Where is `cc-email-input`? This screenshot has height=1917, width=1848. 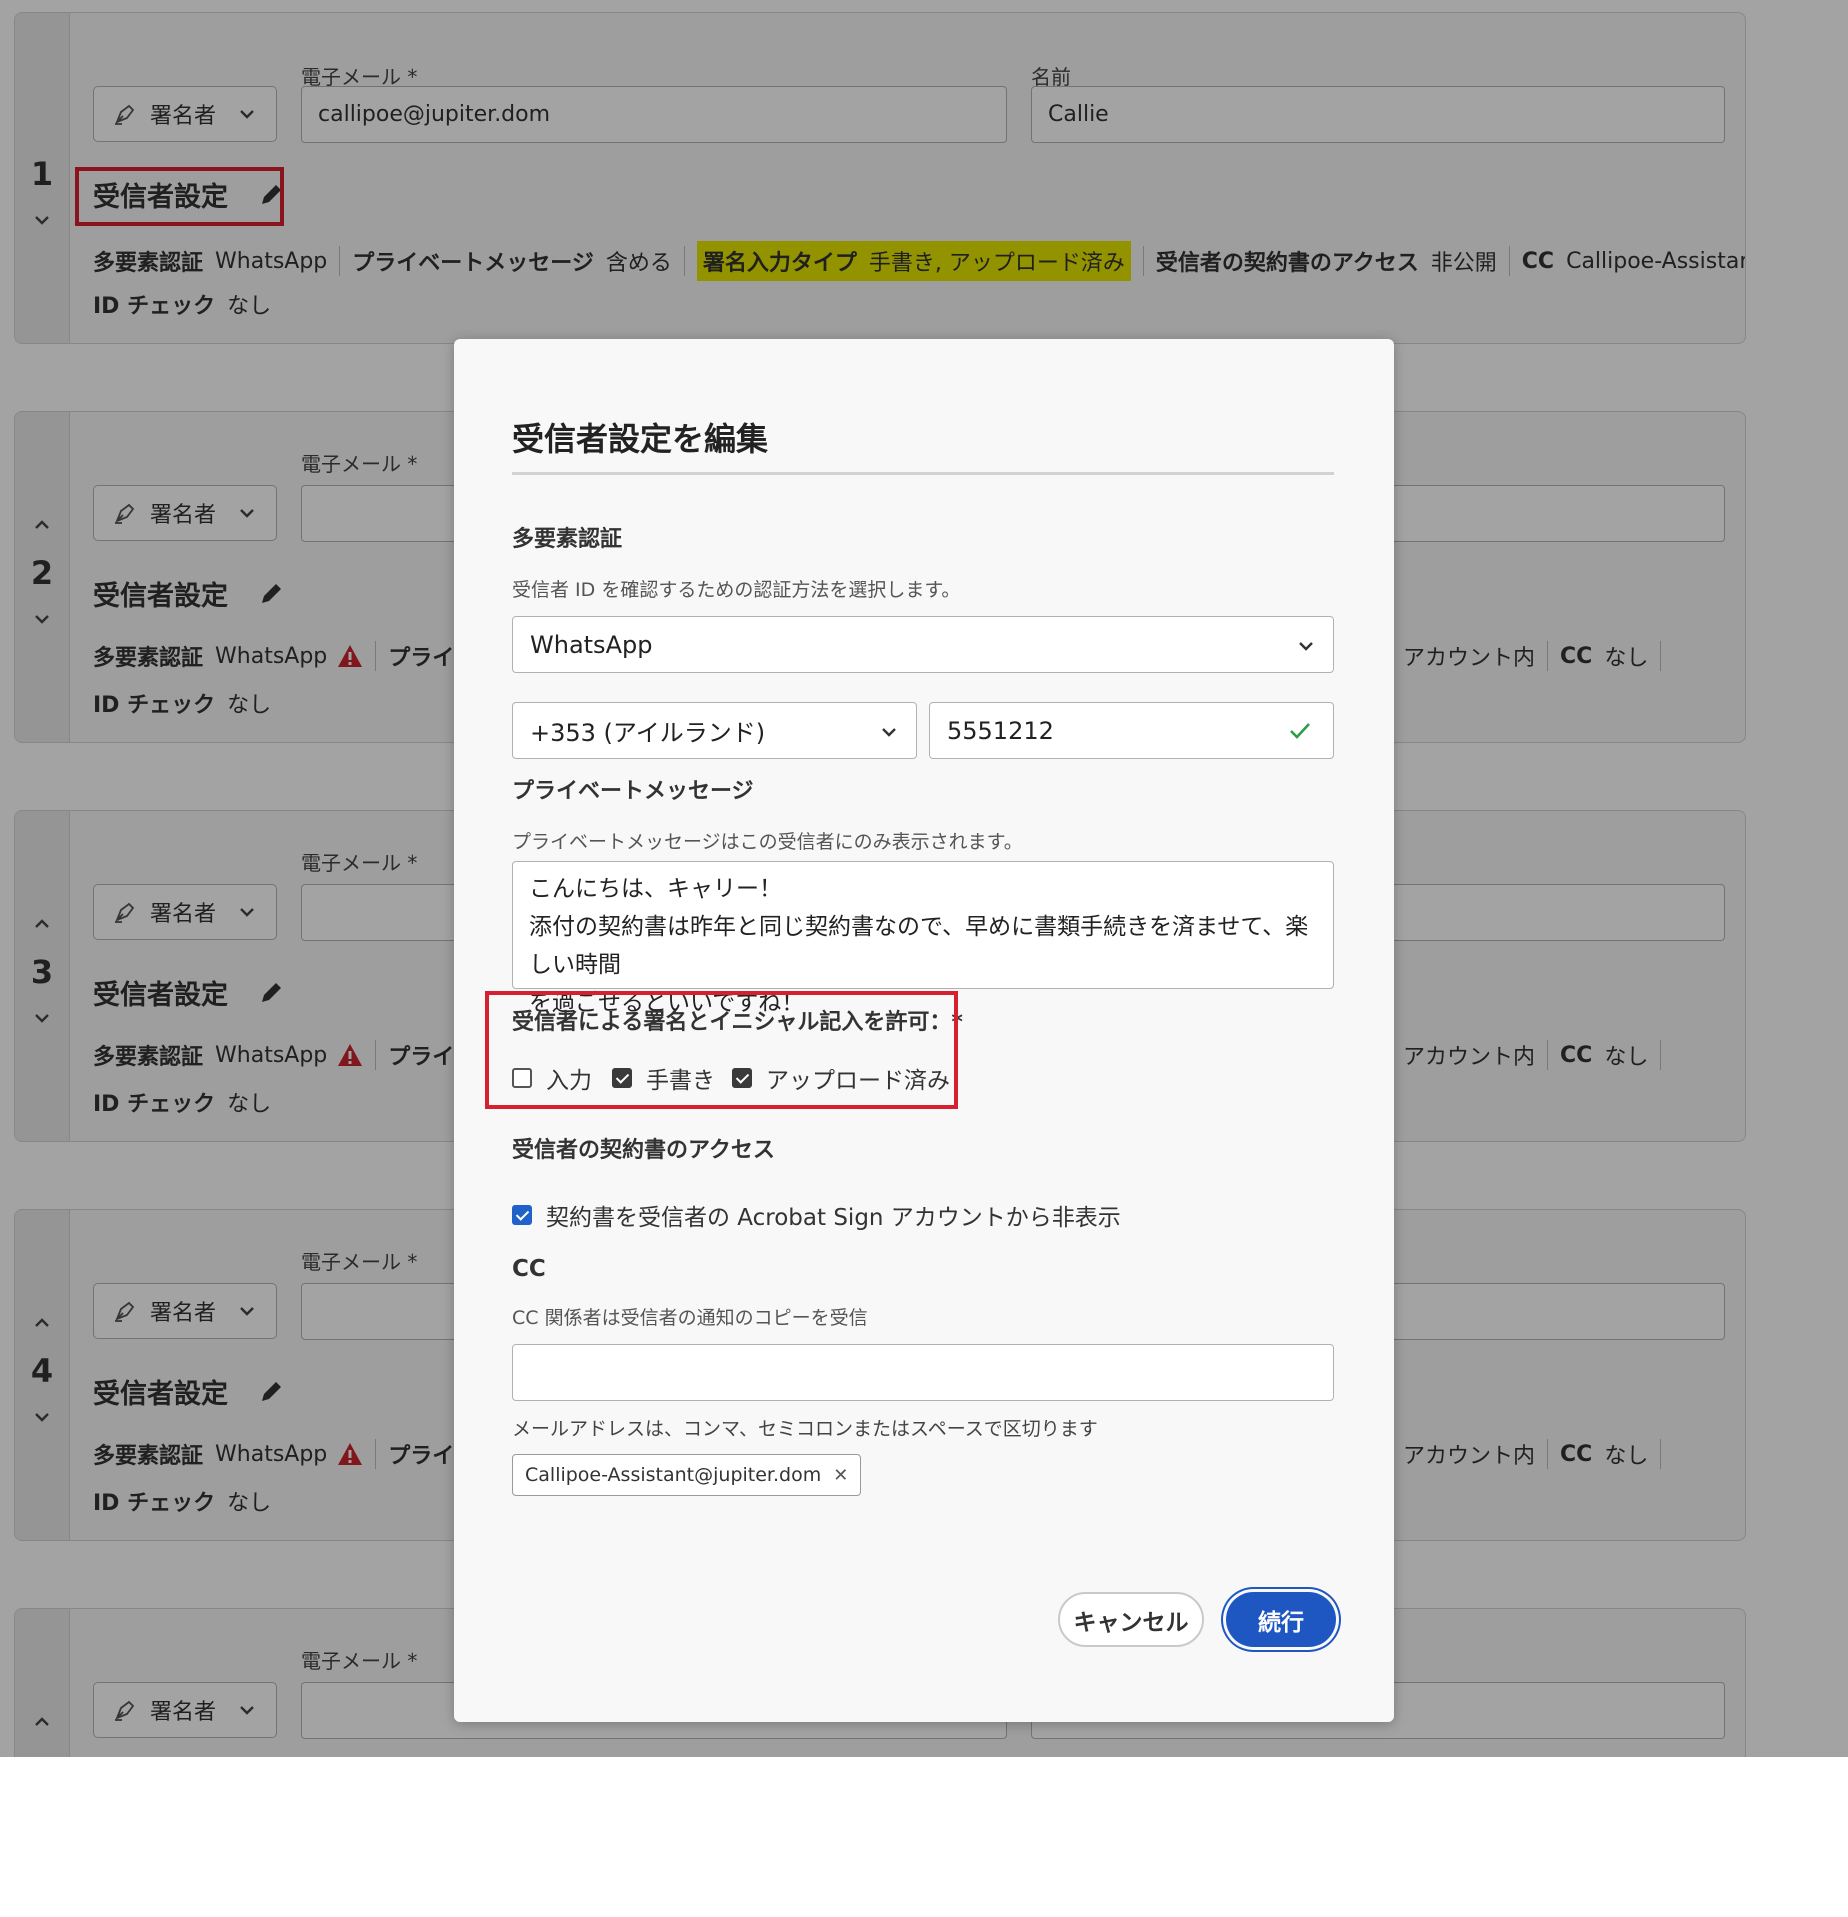
cc-email-input is located at coordinates (923, 1372).